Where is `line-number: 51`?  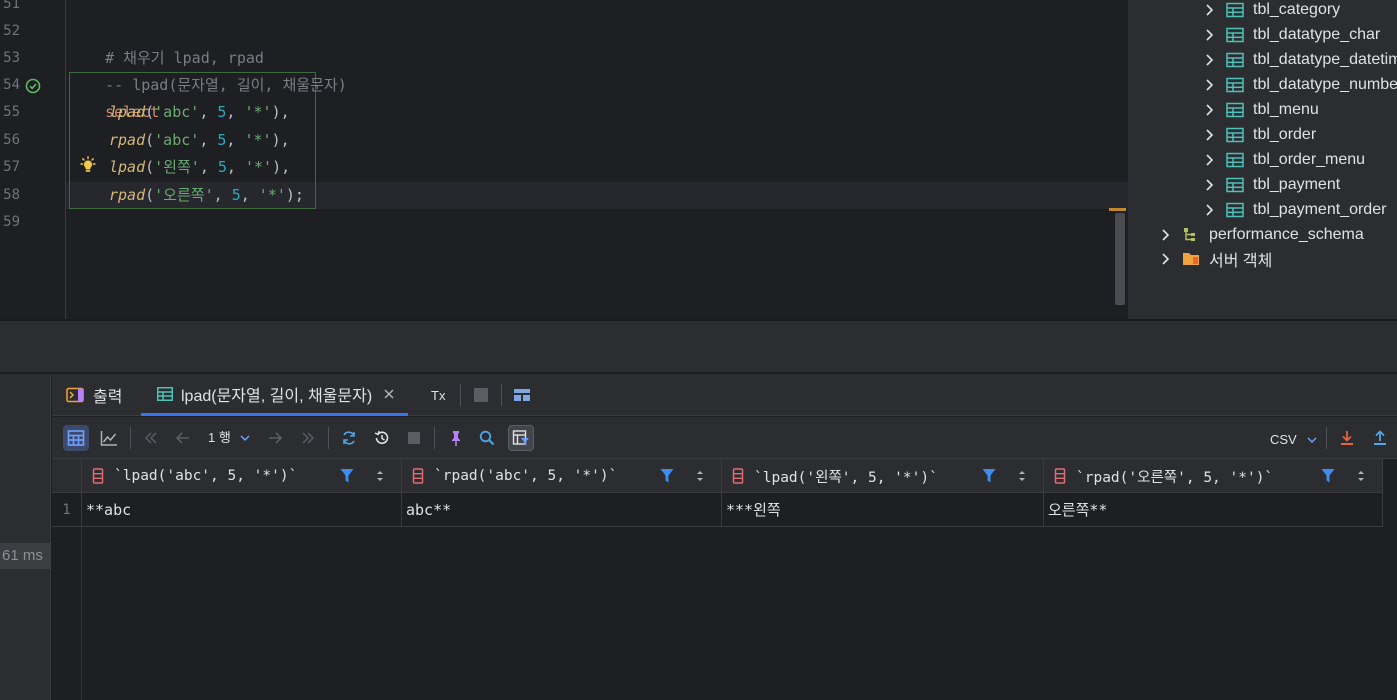 line-number: 51 is located at coordinates (11, 6).